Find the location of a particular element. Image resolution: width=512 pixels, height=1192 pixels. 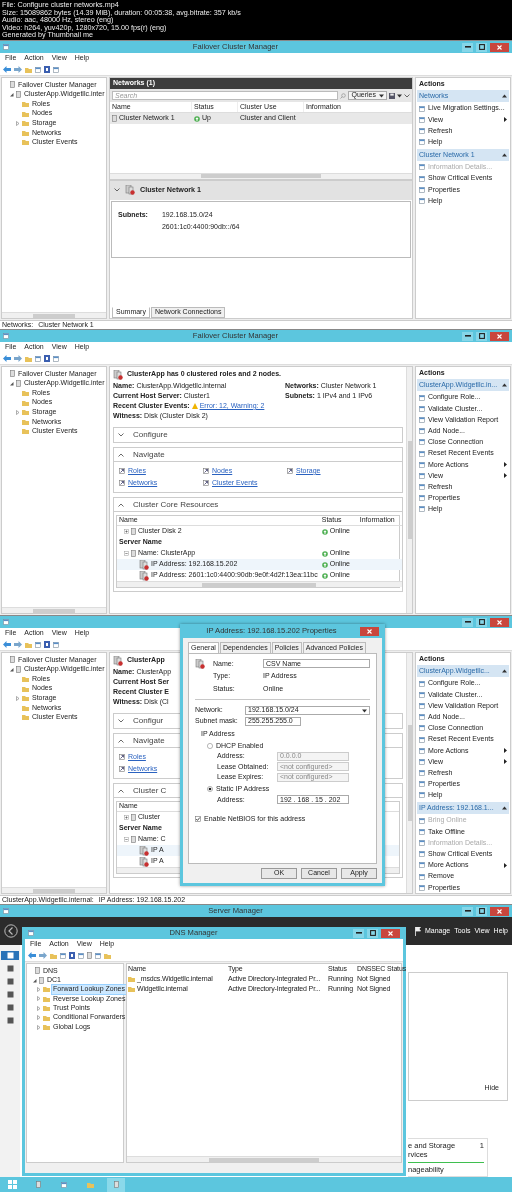

section-title: Configure is located at coordinates (150, 435).